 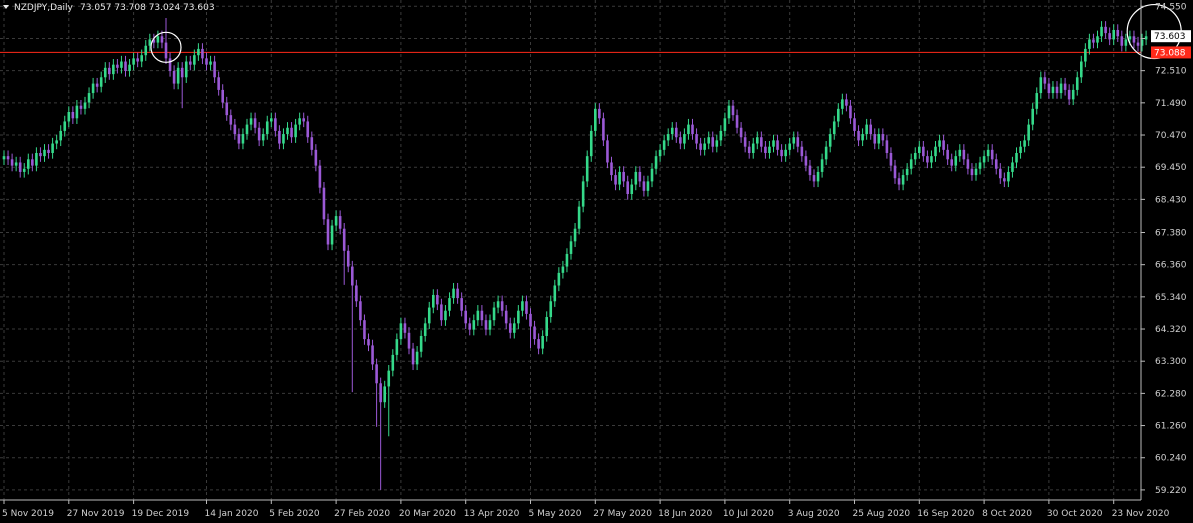 What do you see at coordinates (96, 514) in the screenshot?
I see `time-tick-label: 27 Nov 2019` at bounding box center [96, 514].